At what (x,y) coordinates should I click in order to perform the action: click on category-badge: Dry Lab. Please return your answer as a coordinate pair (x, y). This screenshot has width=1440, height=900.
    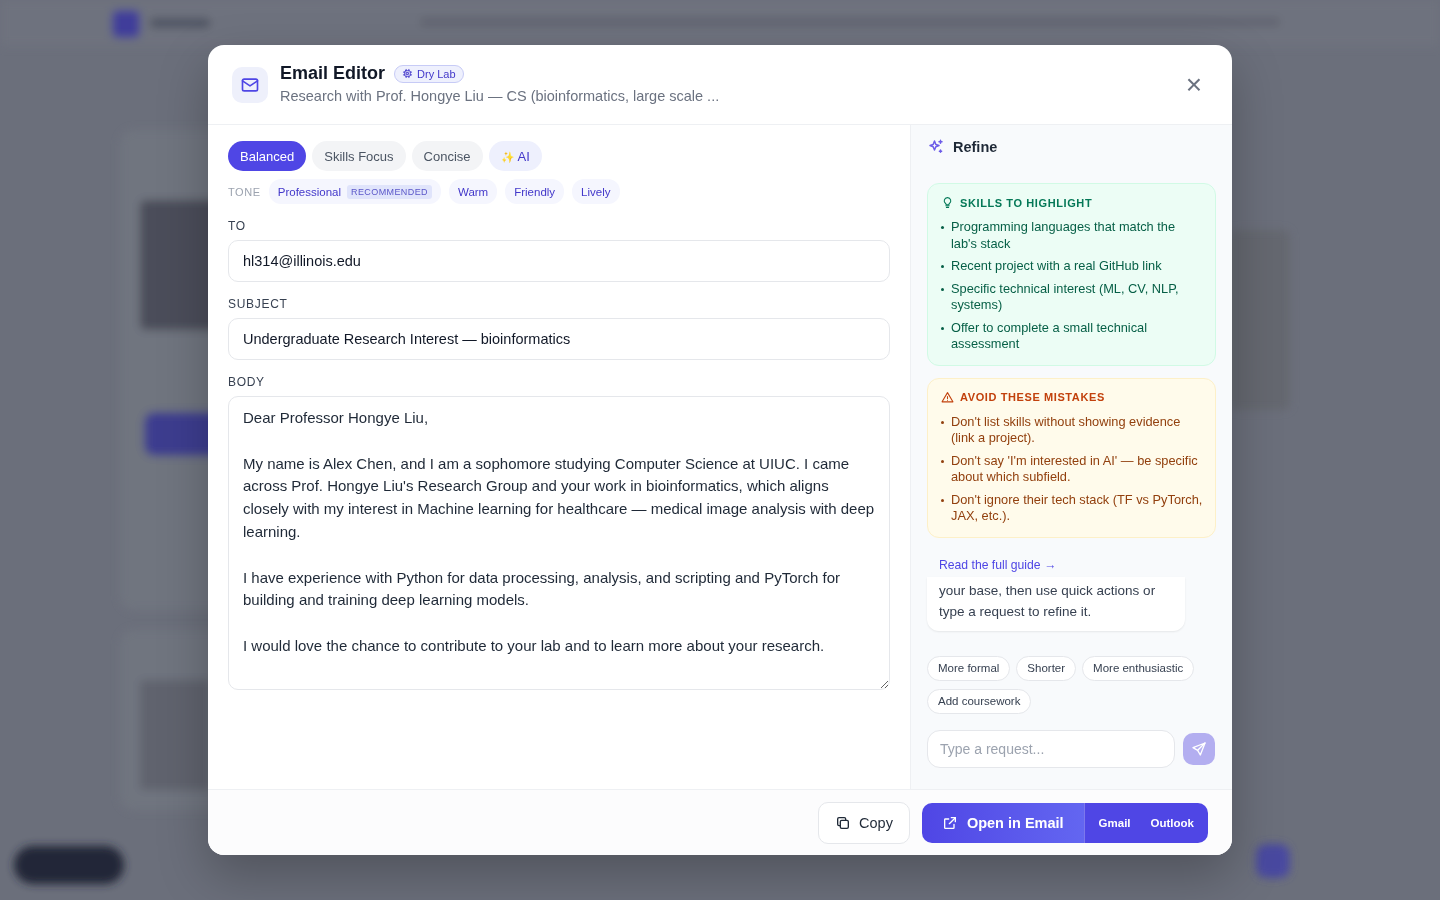
    Looking at the image, I should click on (429, 73).